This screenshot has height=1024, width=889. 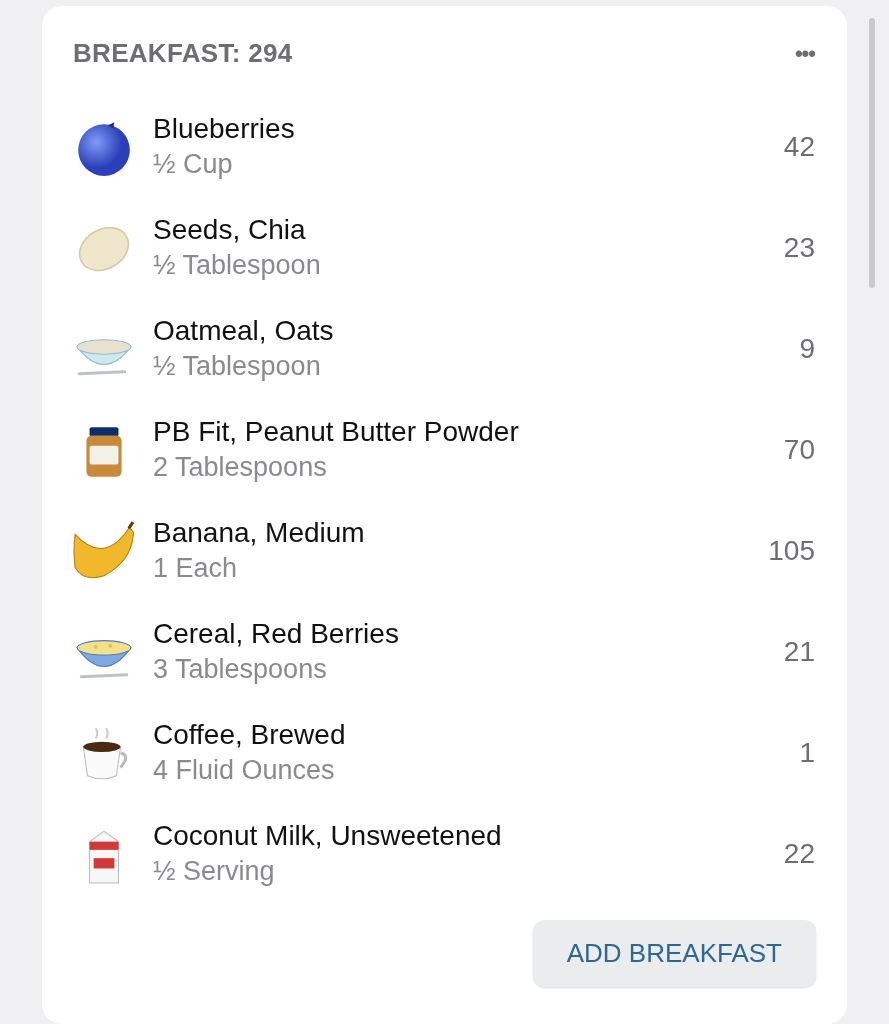 I want to click on calorie-count: 23, so click(x=799, y=247).